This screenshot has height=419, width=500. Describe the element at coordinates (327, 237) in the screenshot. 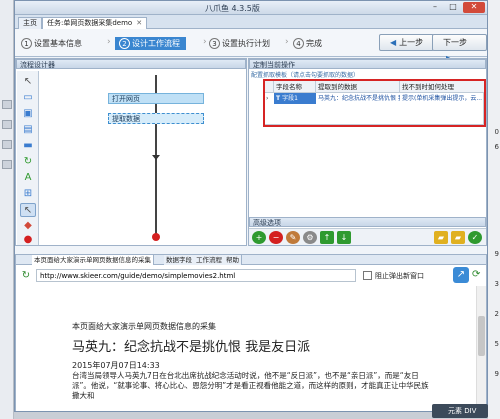

I see `move-up-icon: ↑` at that location.